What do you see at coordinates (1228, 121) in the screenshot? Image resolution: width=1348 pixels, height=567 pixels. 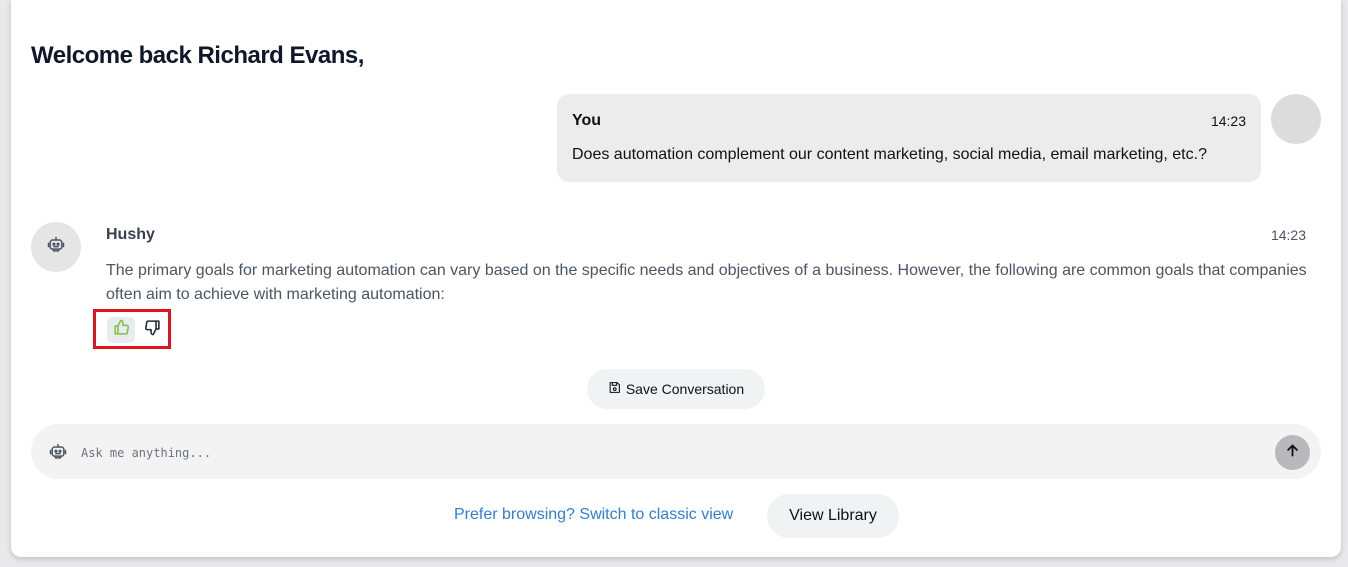 I see `user-message-time: 14:23` at bounding box center [1228, 121].